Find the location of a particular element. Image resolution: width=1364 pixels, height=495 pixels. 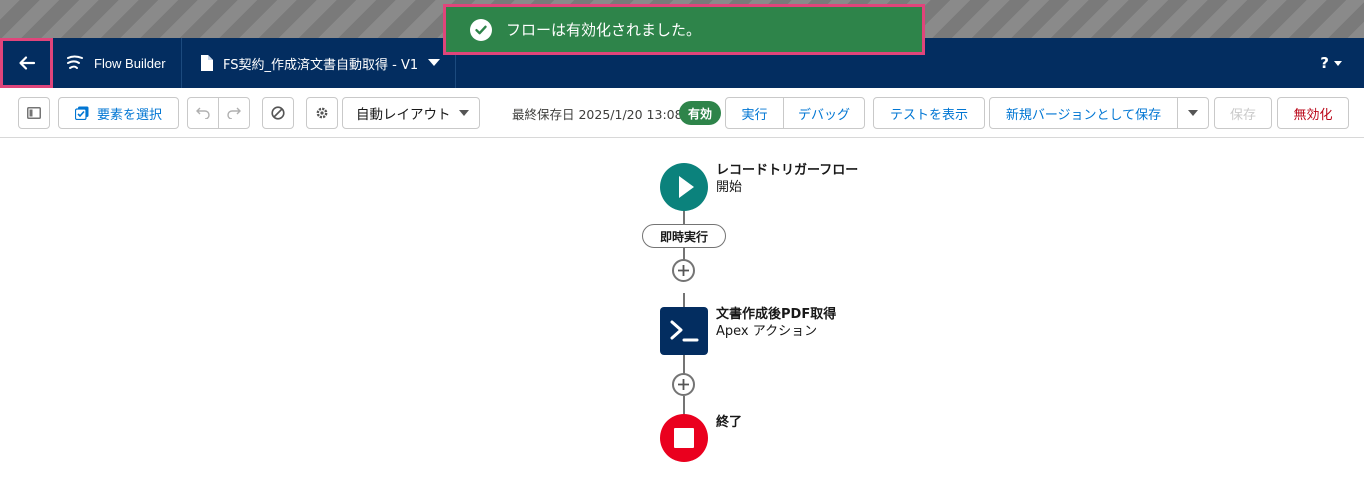

save-as-new-version-button: 新規バージョンとして保存 is located at coordinates (1083, 113).